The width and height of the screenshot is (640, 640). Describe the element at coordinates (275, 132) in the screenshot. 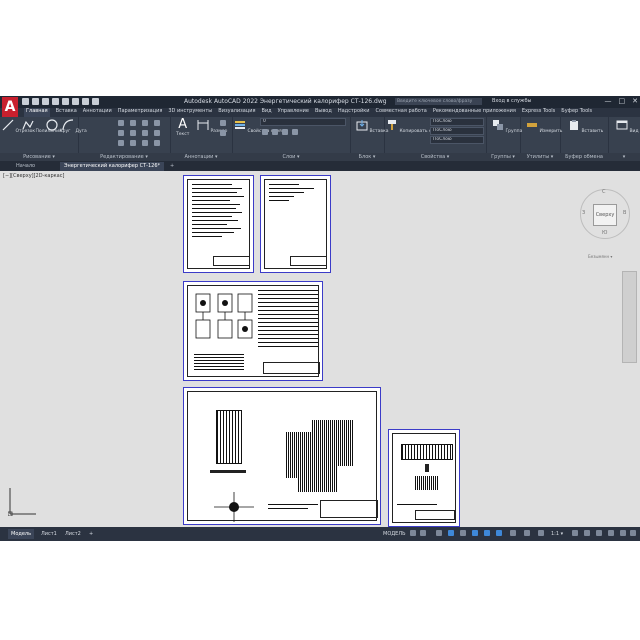

I see `layer-isolate-icon` at that location.